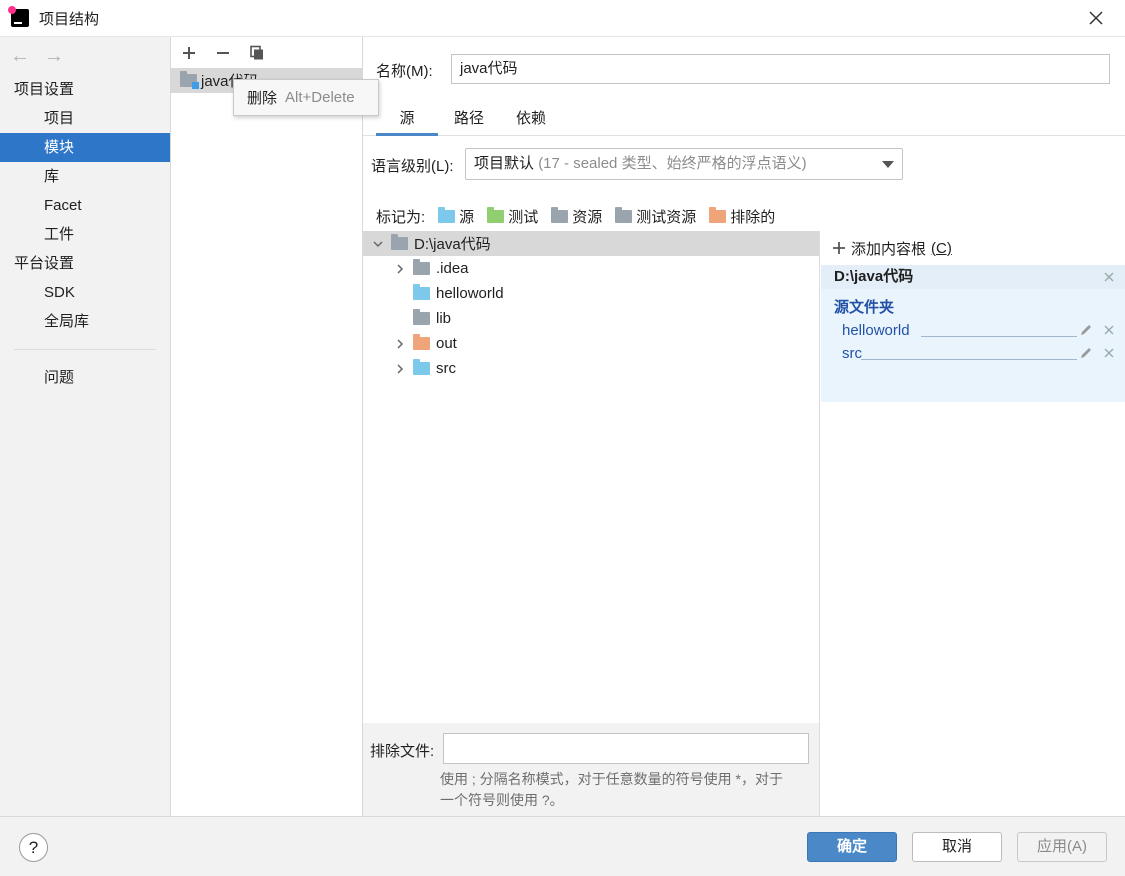  What do you see at coordinates (876, 330) in the screenshot?
I see `source-folder-name: helloworld` at bounding box center [876, 330].